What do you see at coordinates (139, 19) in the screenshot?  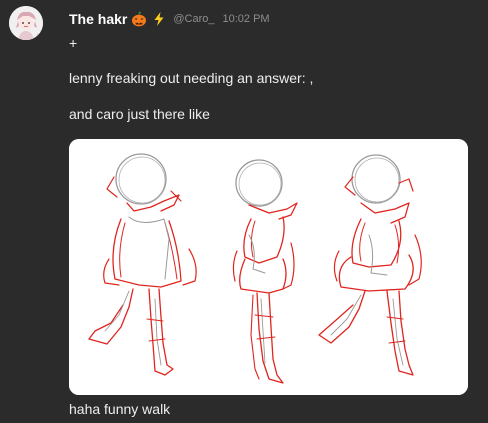 I see `jack-o-lantern-icon` at bounding box center [139, 19].